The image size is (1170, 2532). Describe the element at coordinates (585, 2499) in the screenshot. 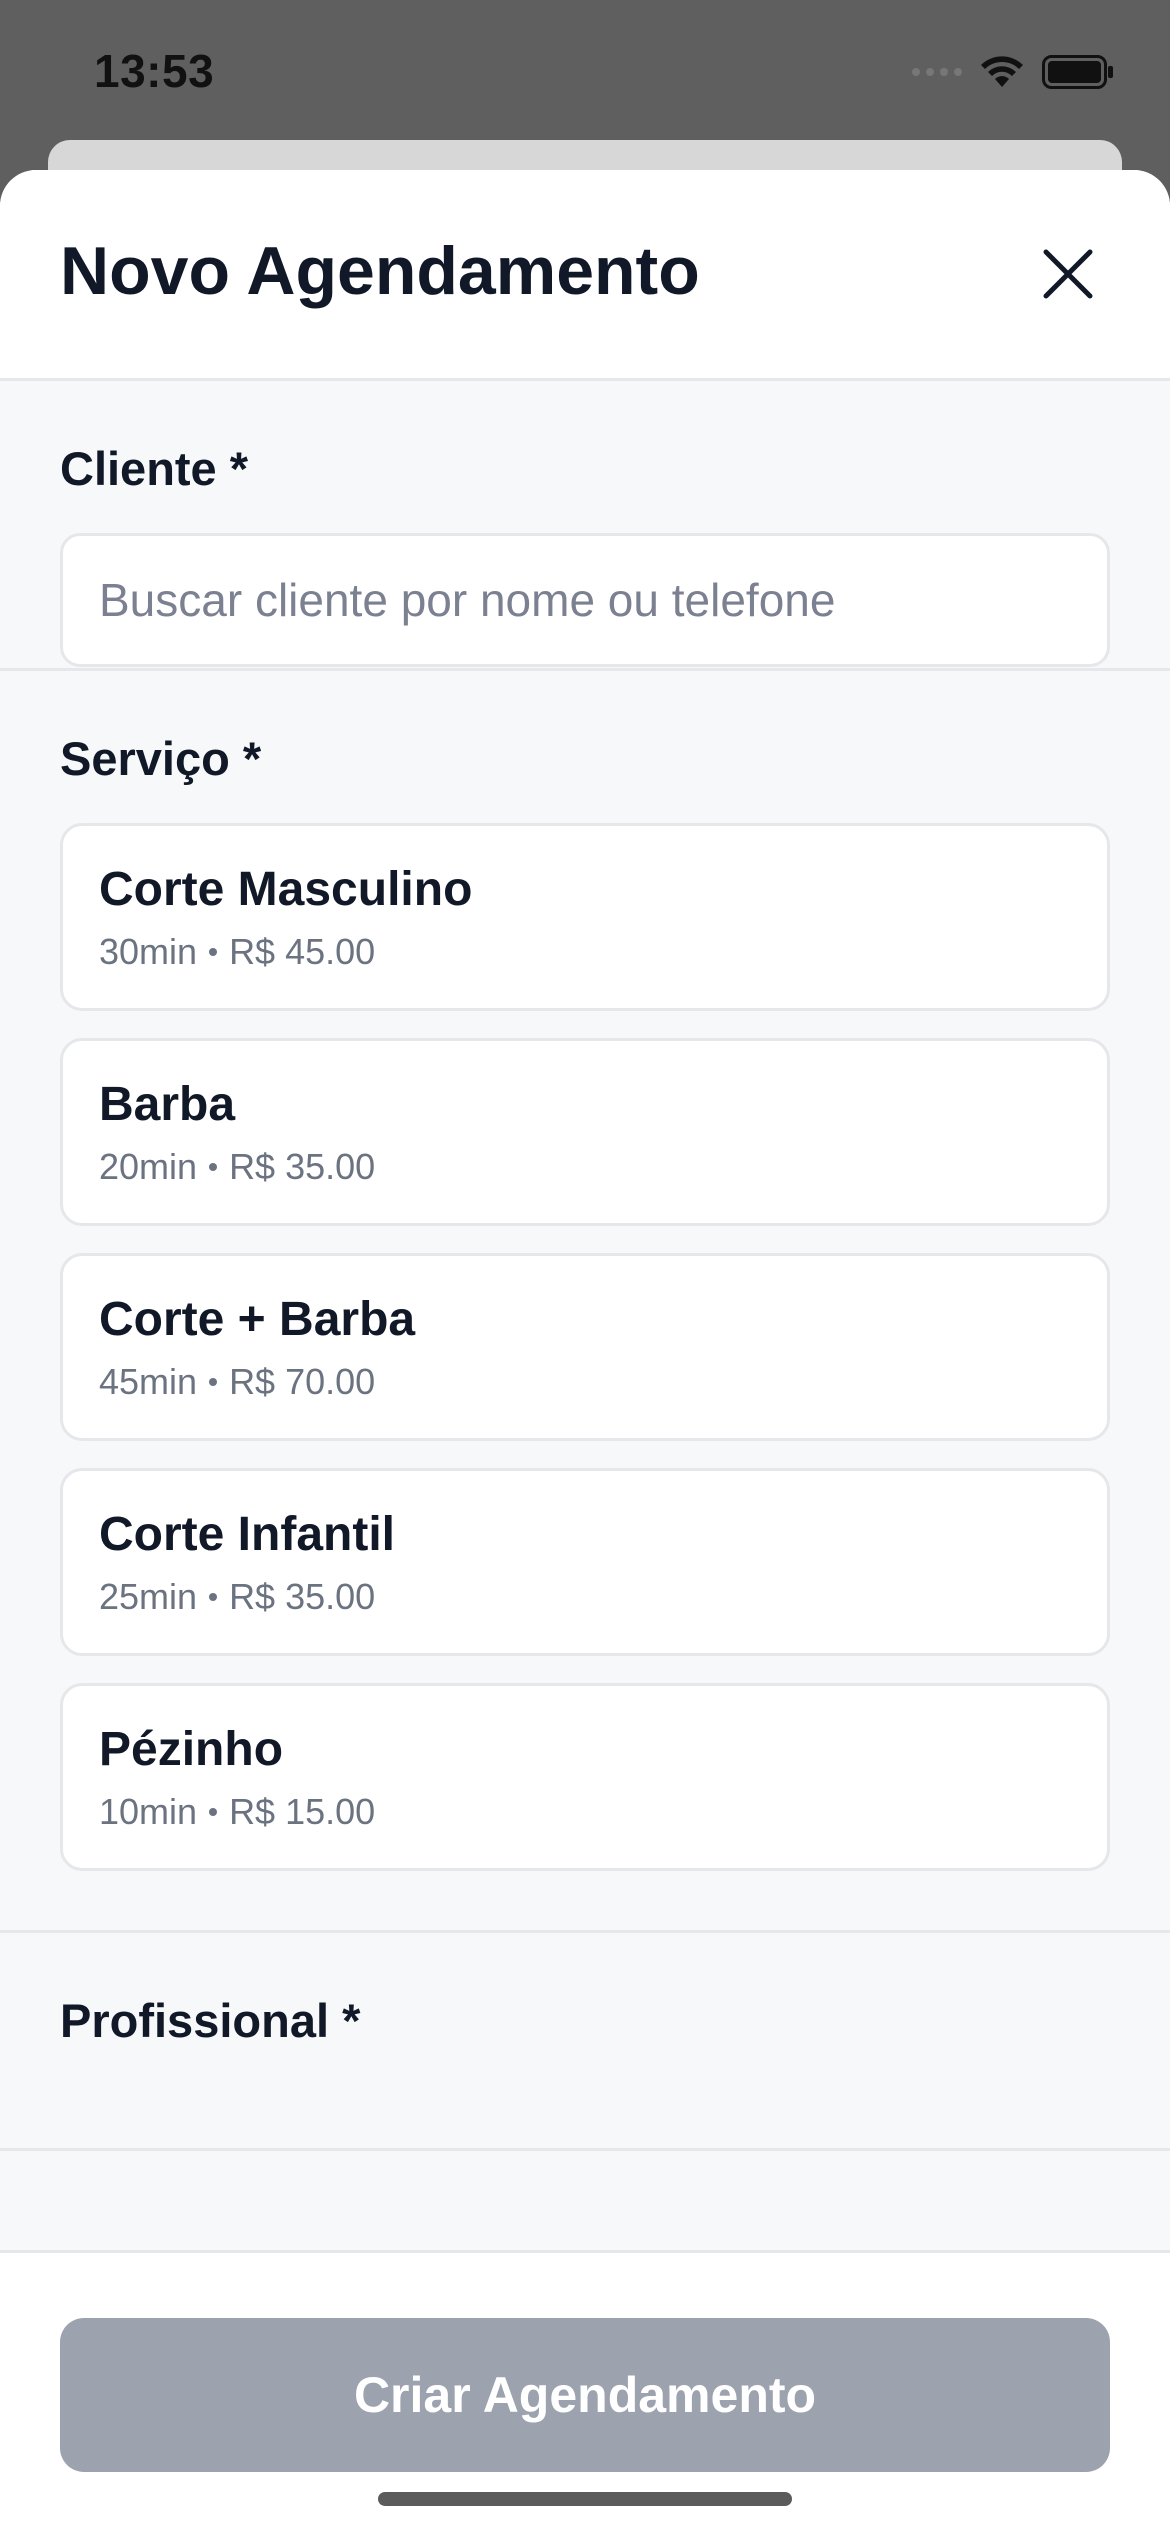

I see `home-indicator` at that location.